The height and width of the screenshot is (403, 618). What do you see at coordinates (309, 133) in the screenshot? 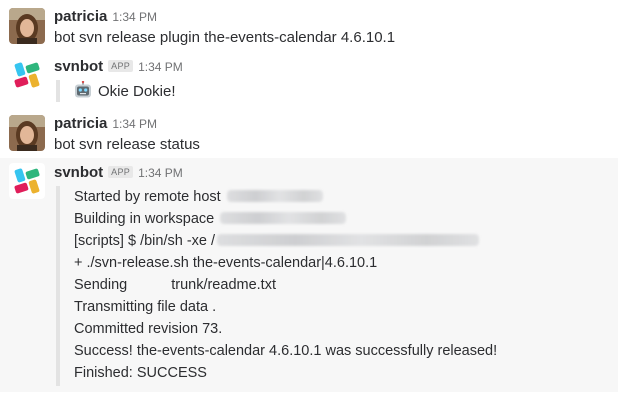
I see `message-row: patricia 1:34 PM bot svn release status` at bounding box center [309, 133].